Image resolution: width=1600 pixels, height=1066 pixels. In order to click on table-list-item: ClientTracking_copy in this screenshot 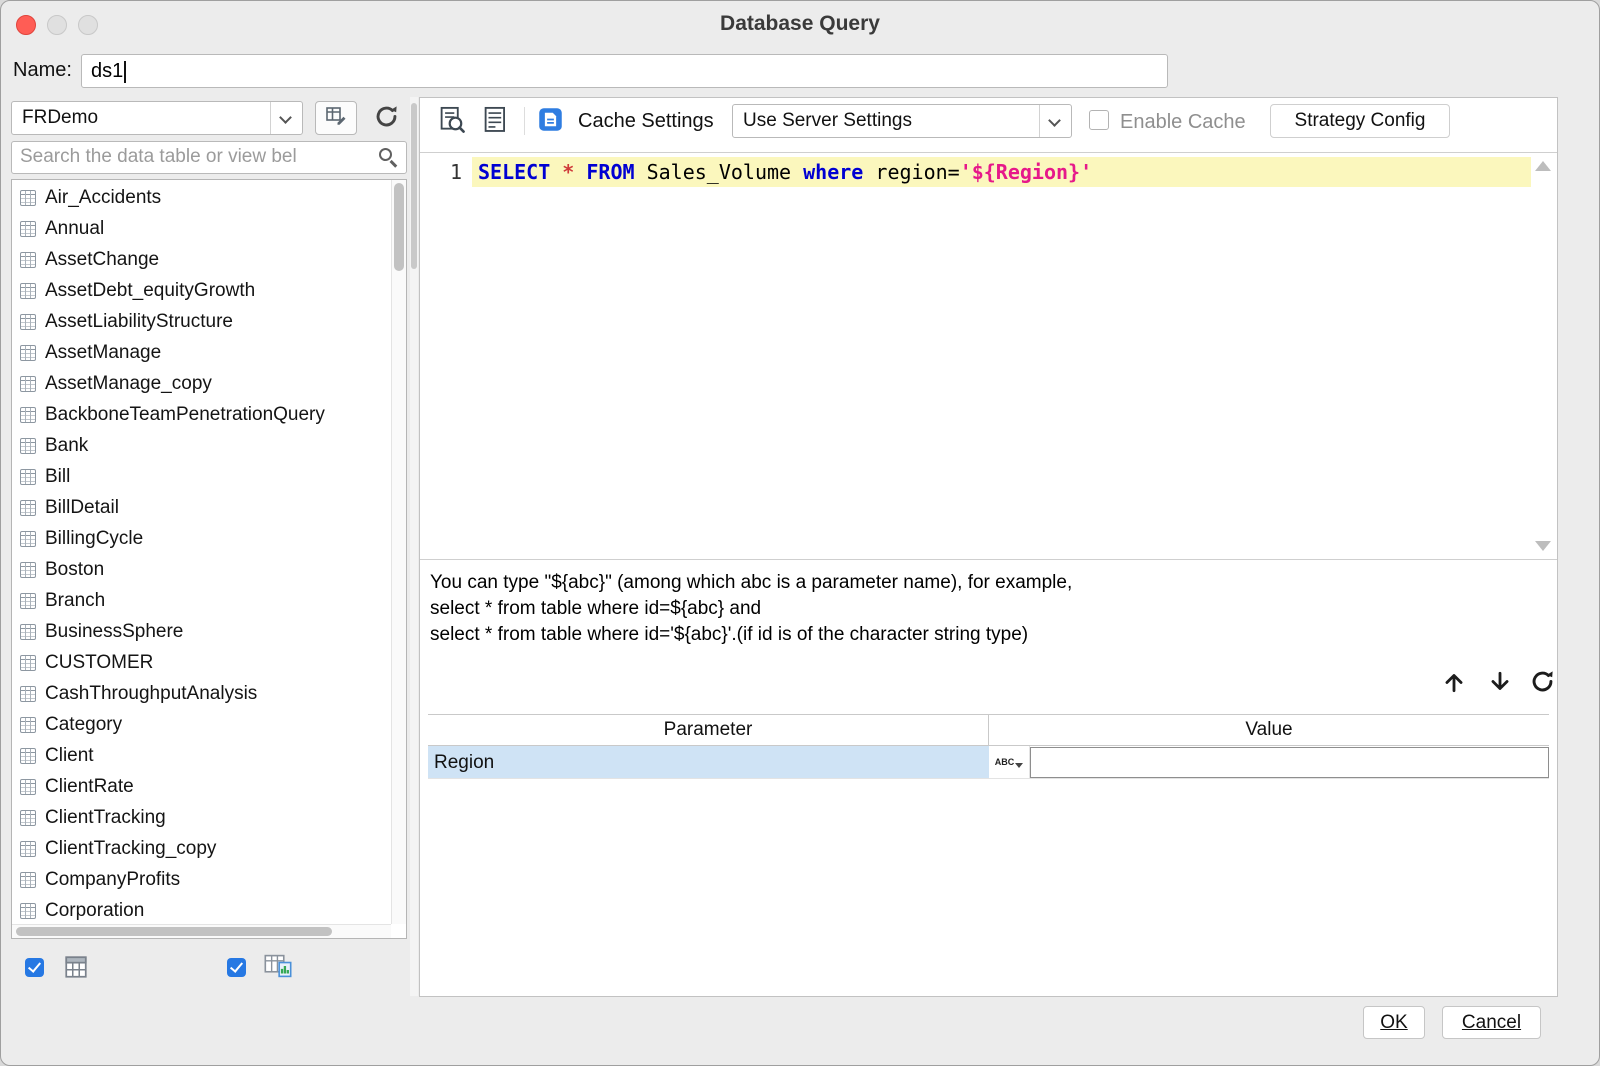, I will do `click(201, 848)`.